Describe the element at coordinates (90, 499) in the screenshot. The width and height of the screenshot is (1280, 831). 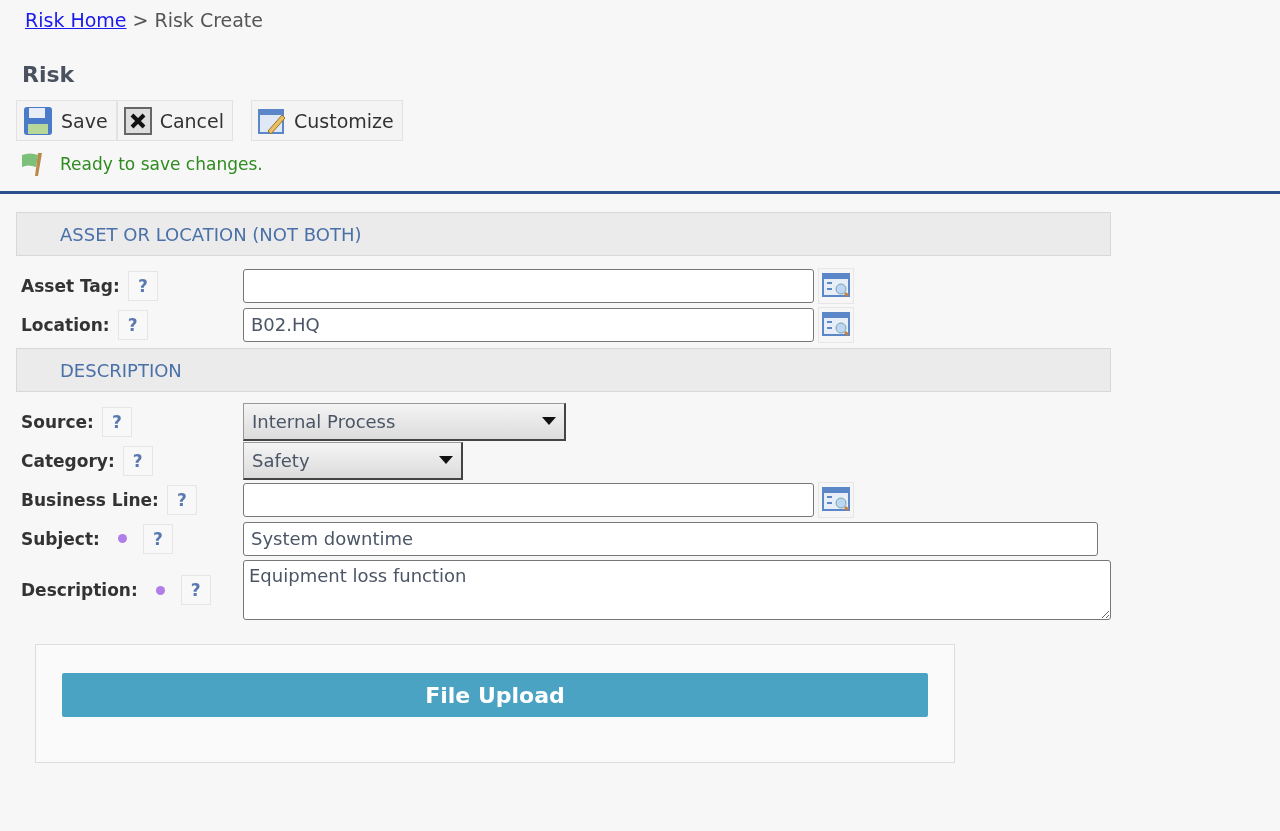
I see `field-label: Business Line:` at that location.